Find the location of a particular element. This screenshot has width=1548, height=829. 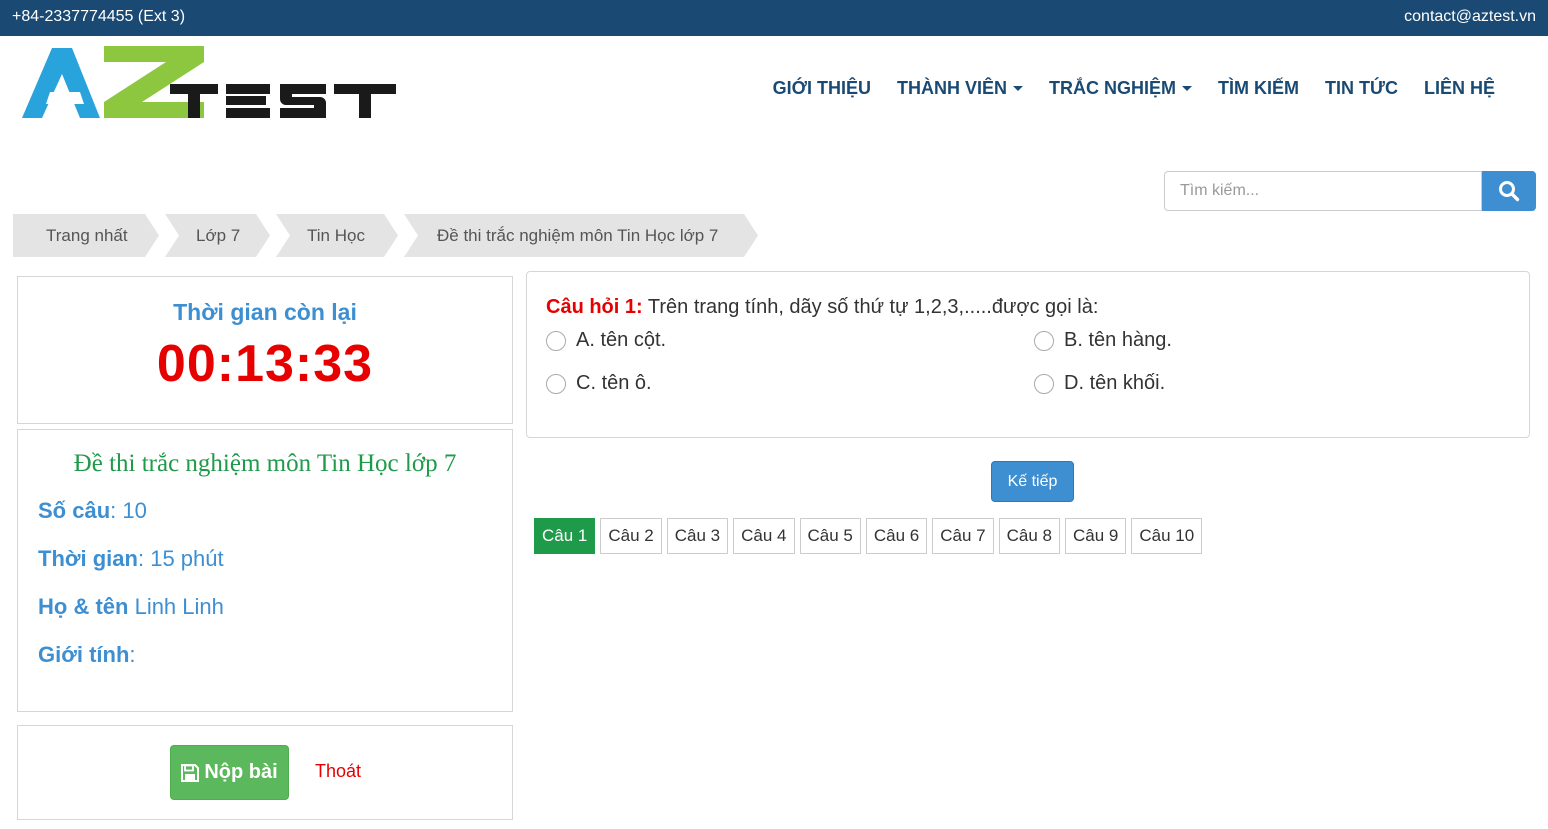

pager-question-8: Câu 8 is located at coordinates (1029, 536).